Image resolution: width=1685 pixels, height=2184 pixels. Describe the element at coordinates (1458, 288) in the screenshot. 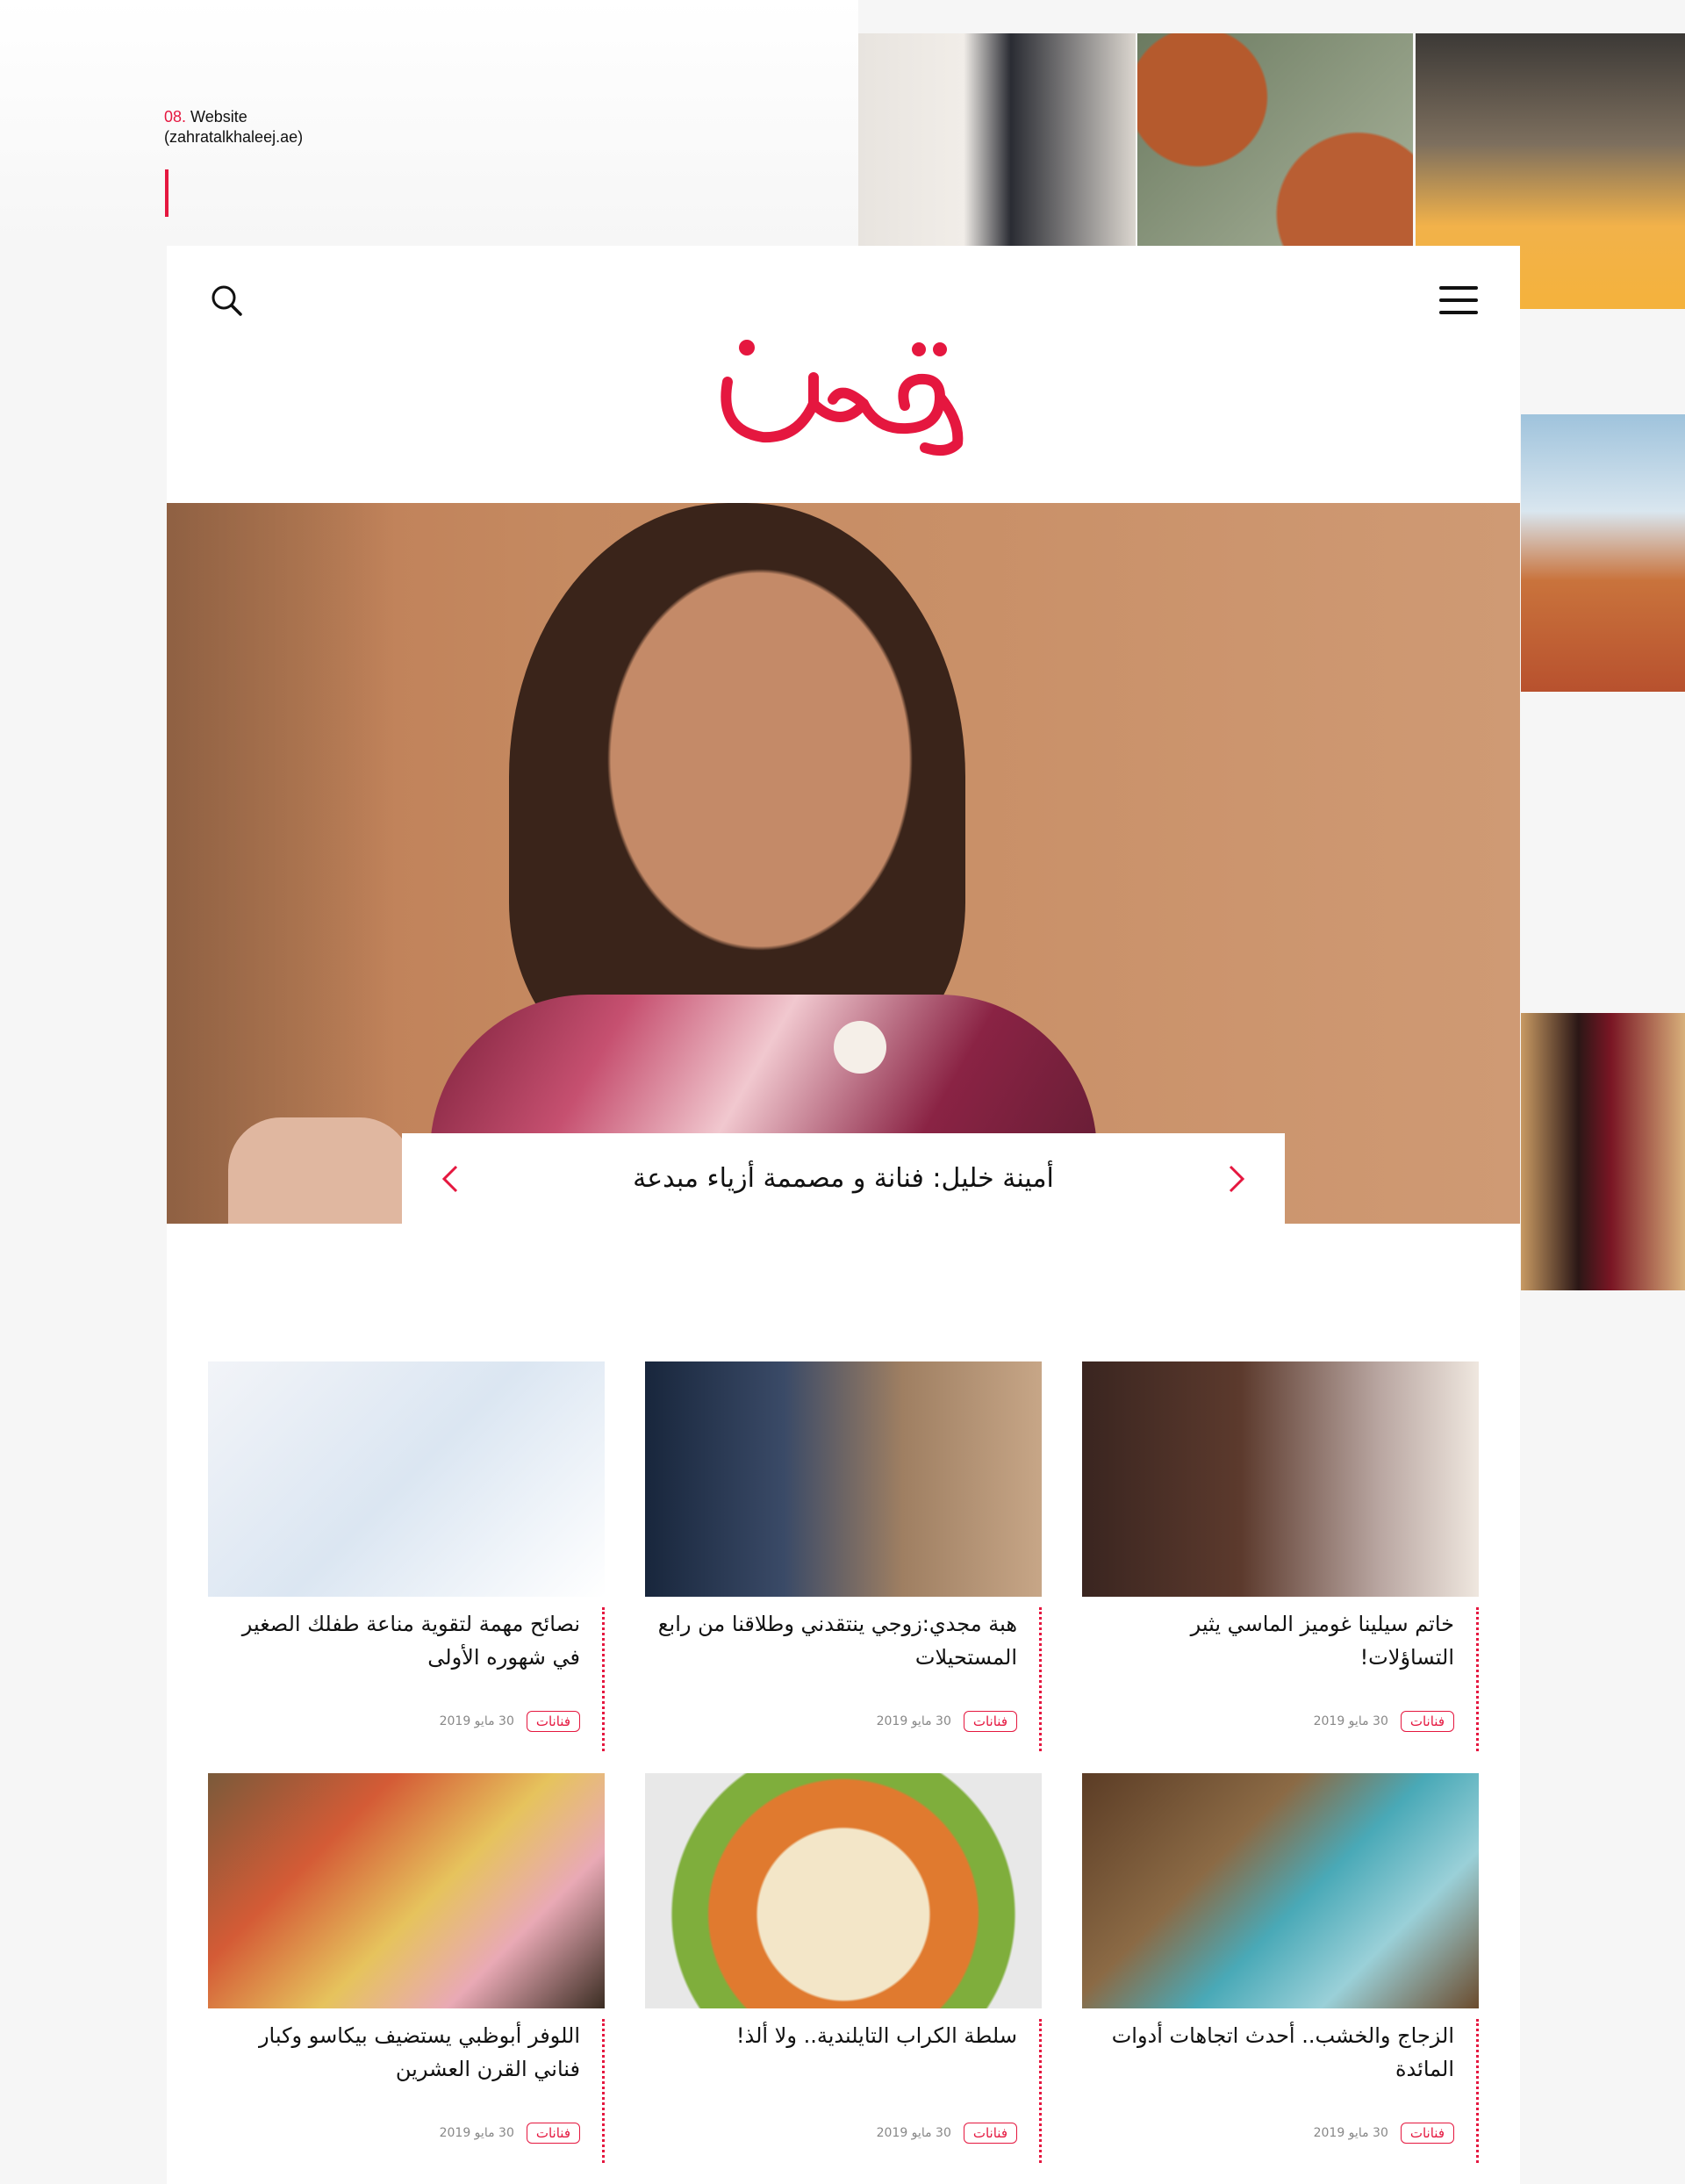

I see `hamburger-icon` at that location.